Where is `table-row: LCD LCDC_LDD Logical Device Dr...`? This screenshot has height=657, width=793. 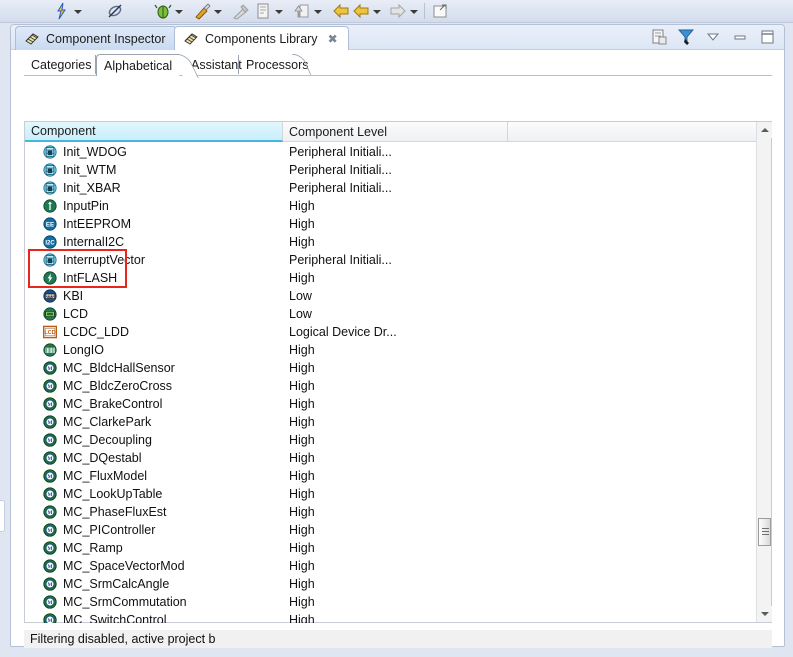 table-row: LCD LCDC_LDD Logical Device Dr... is located at coordinates (390, 332).